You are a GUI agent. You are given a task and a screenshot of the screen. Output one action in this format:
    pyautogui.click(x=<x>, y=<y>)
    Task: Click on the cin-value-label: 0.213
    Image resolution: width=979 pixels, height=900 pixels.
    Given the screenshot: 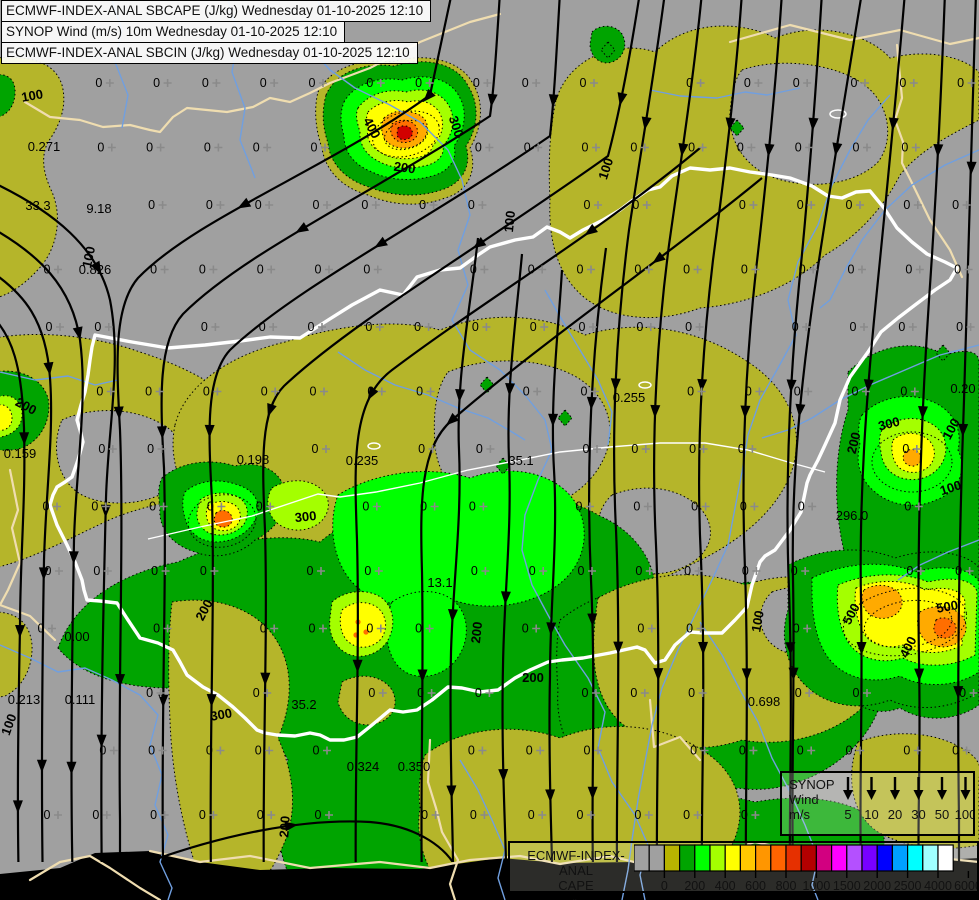 What is the action you would take?
    pyautogui.click(x=24, y=699)
    